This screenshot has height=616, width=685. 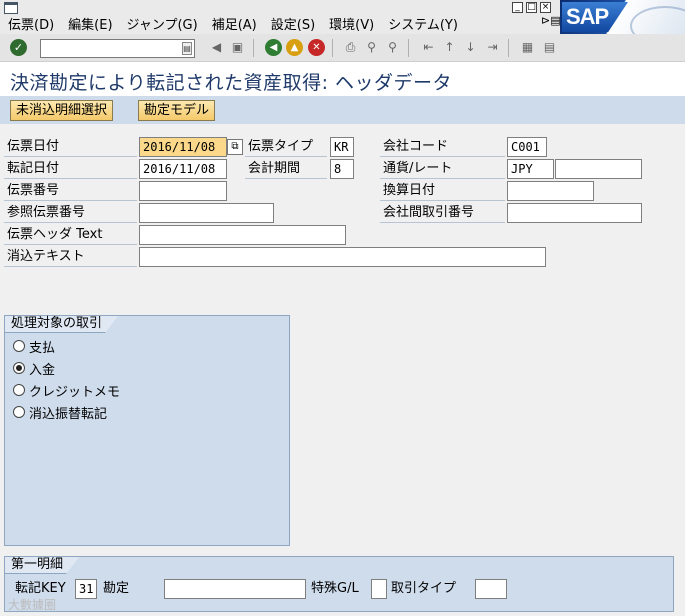 I want to click on find-icon: ⚲, so click(x=371, y=47).